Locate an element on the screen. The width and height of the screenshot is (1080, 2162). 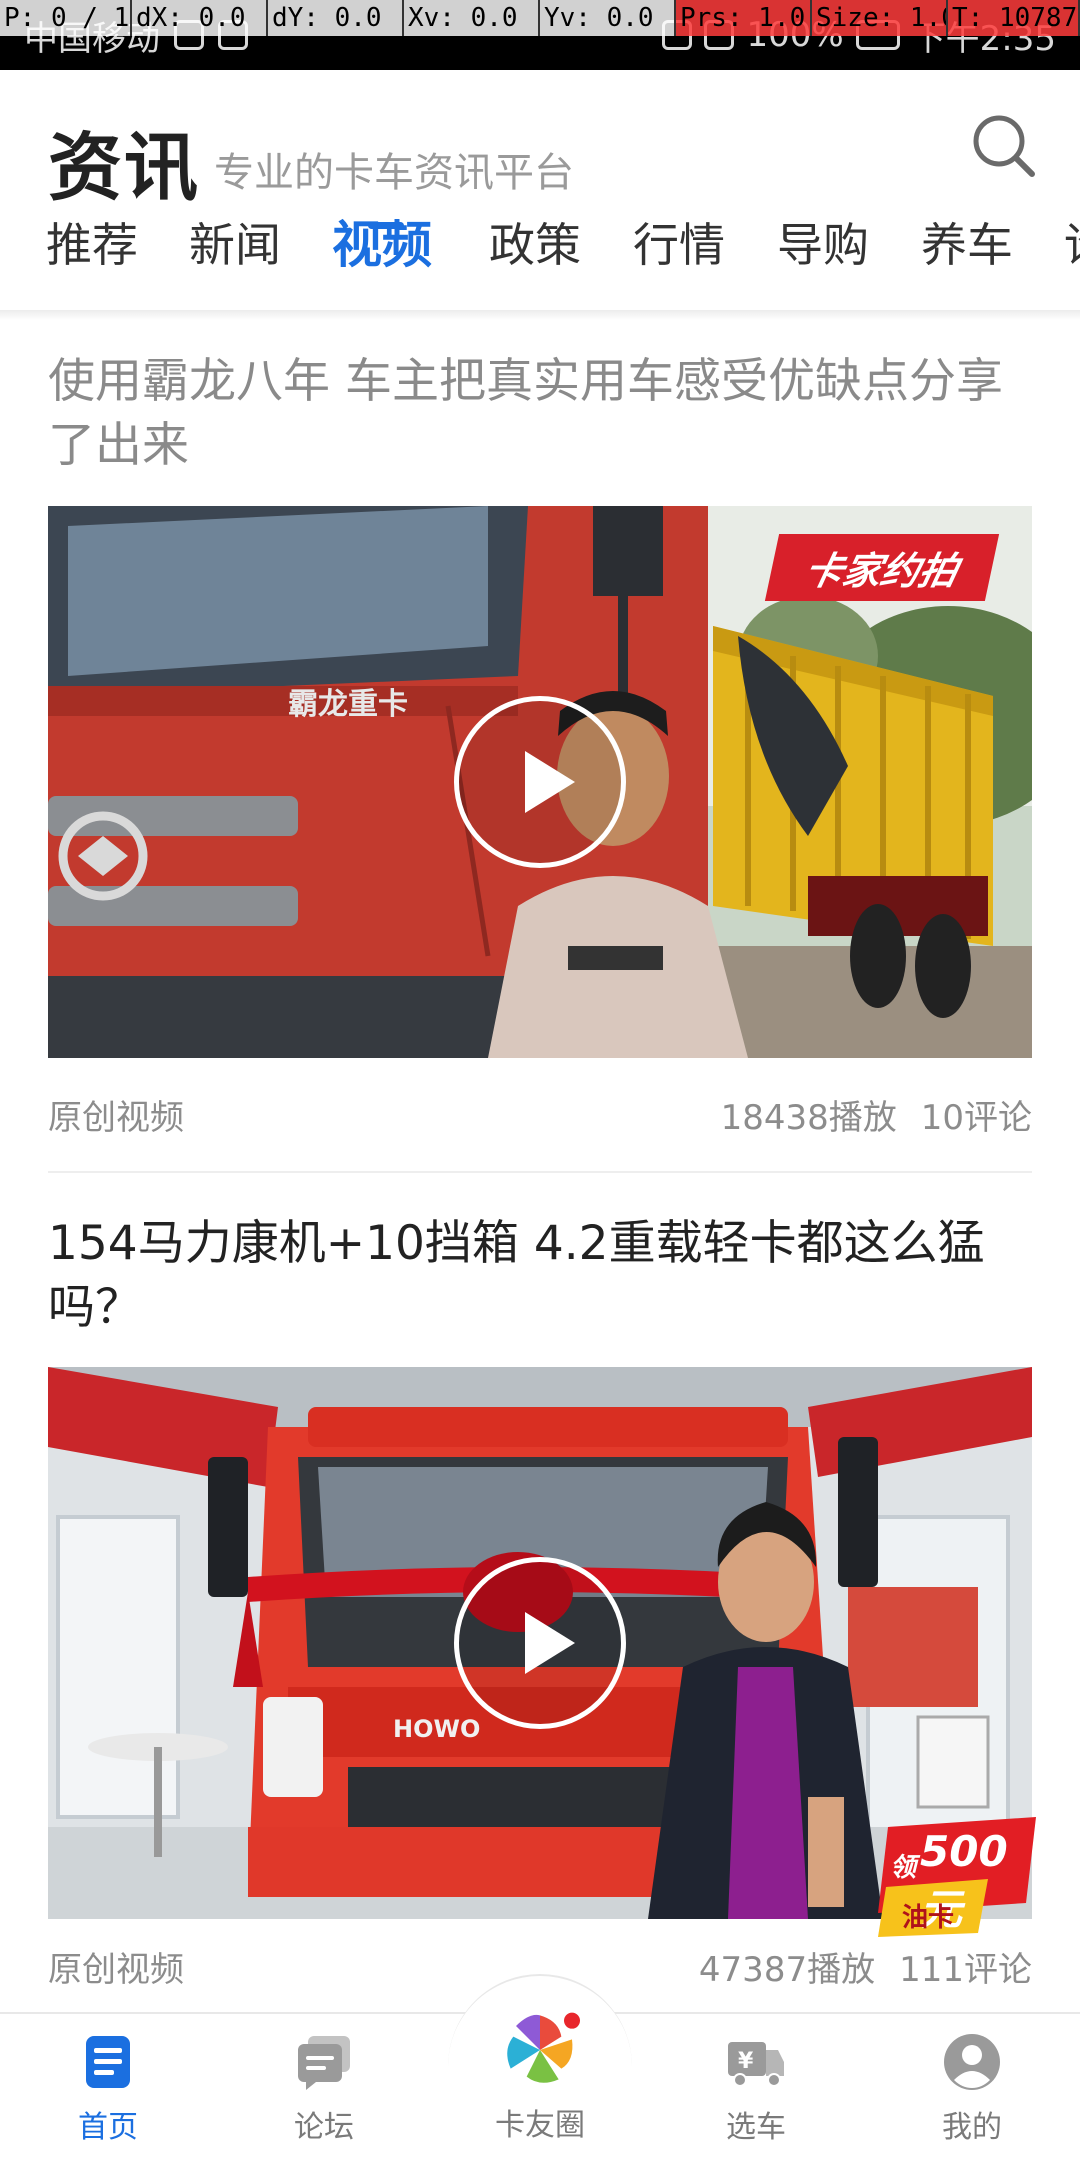
coupon-prefix: 领 is located at coordinates (903, 1868).